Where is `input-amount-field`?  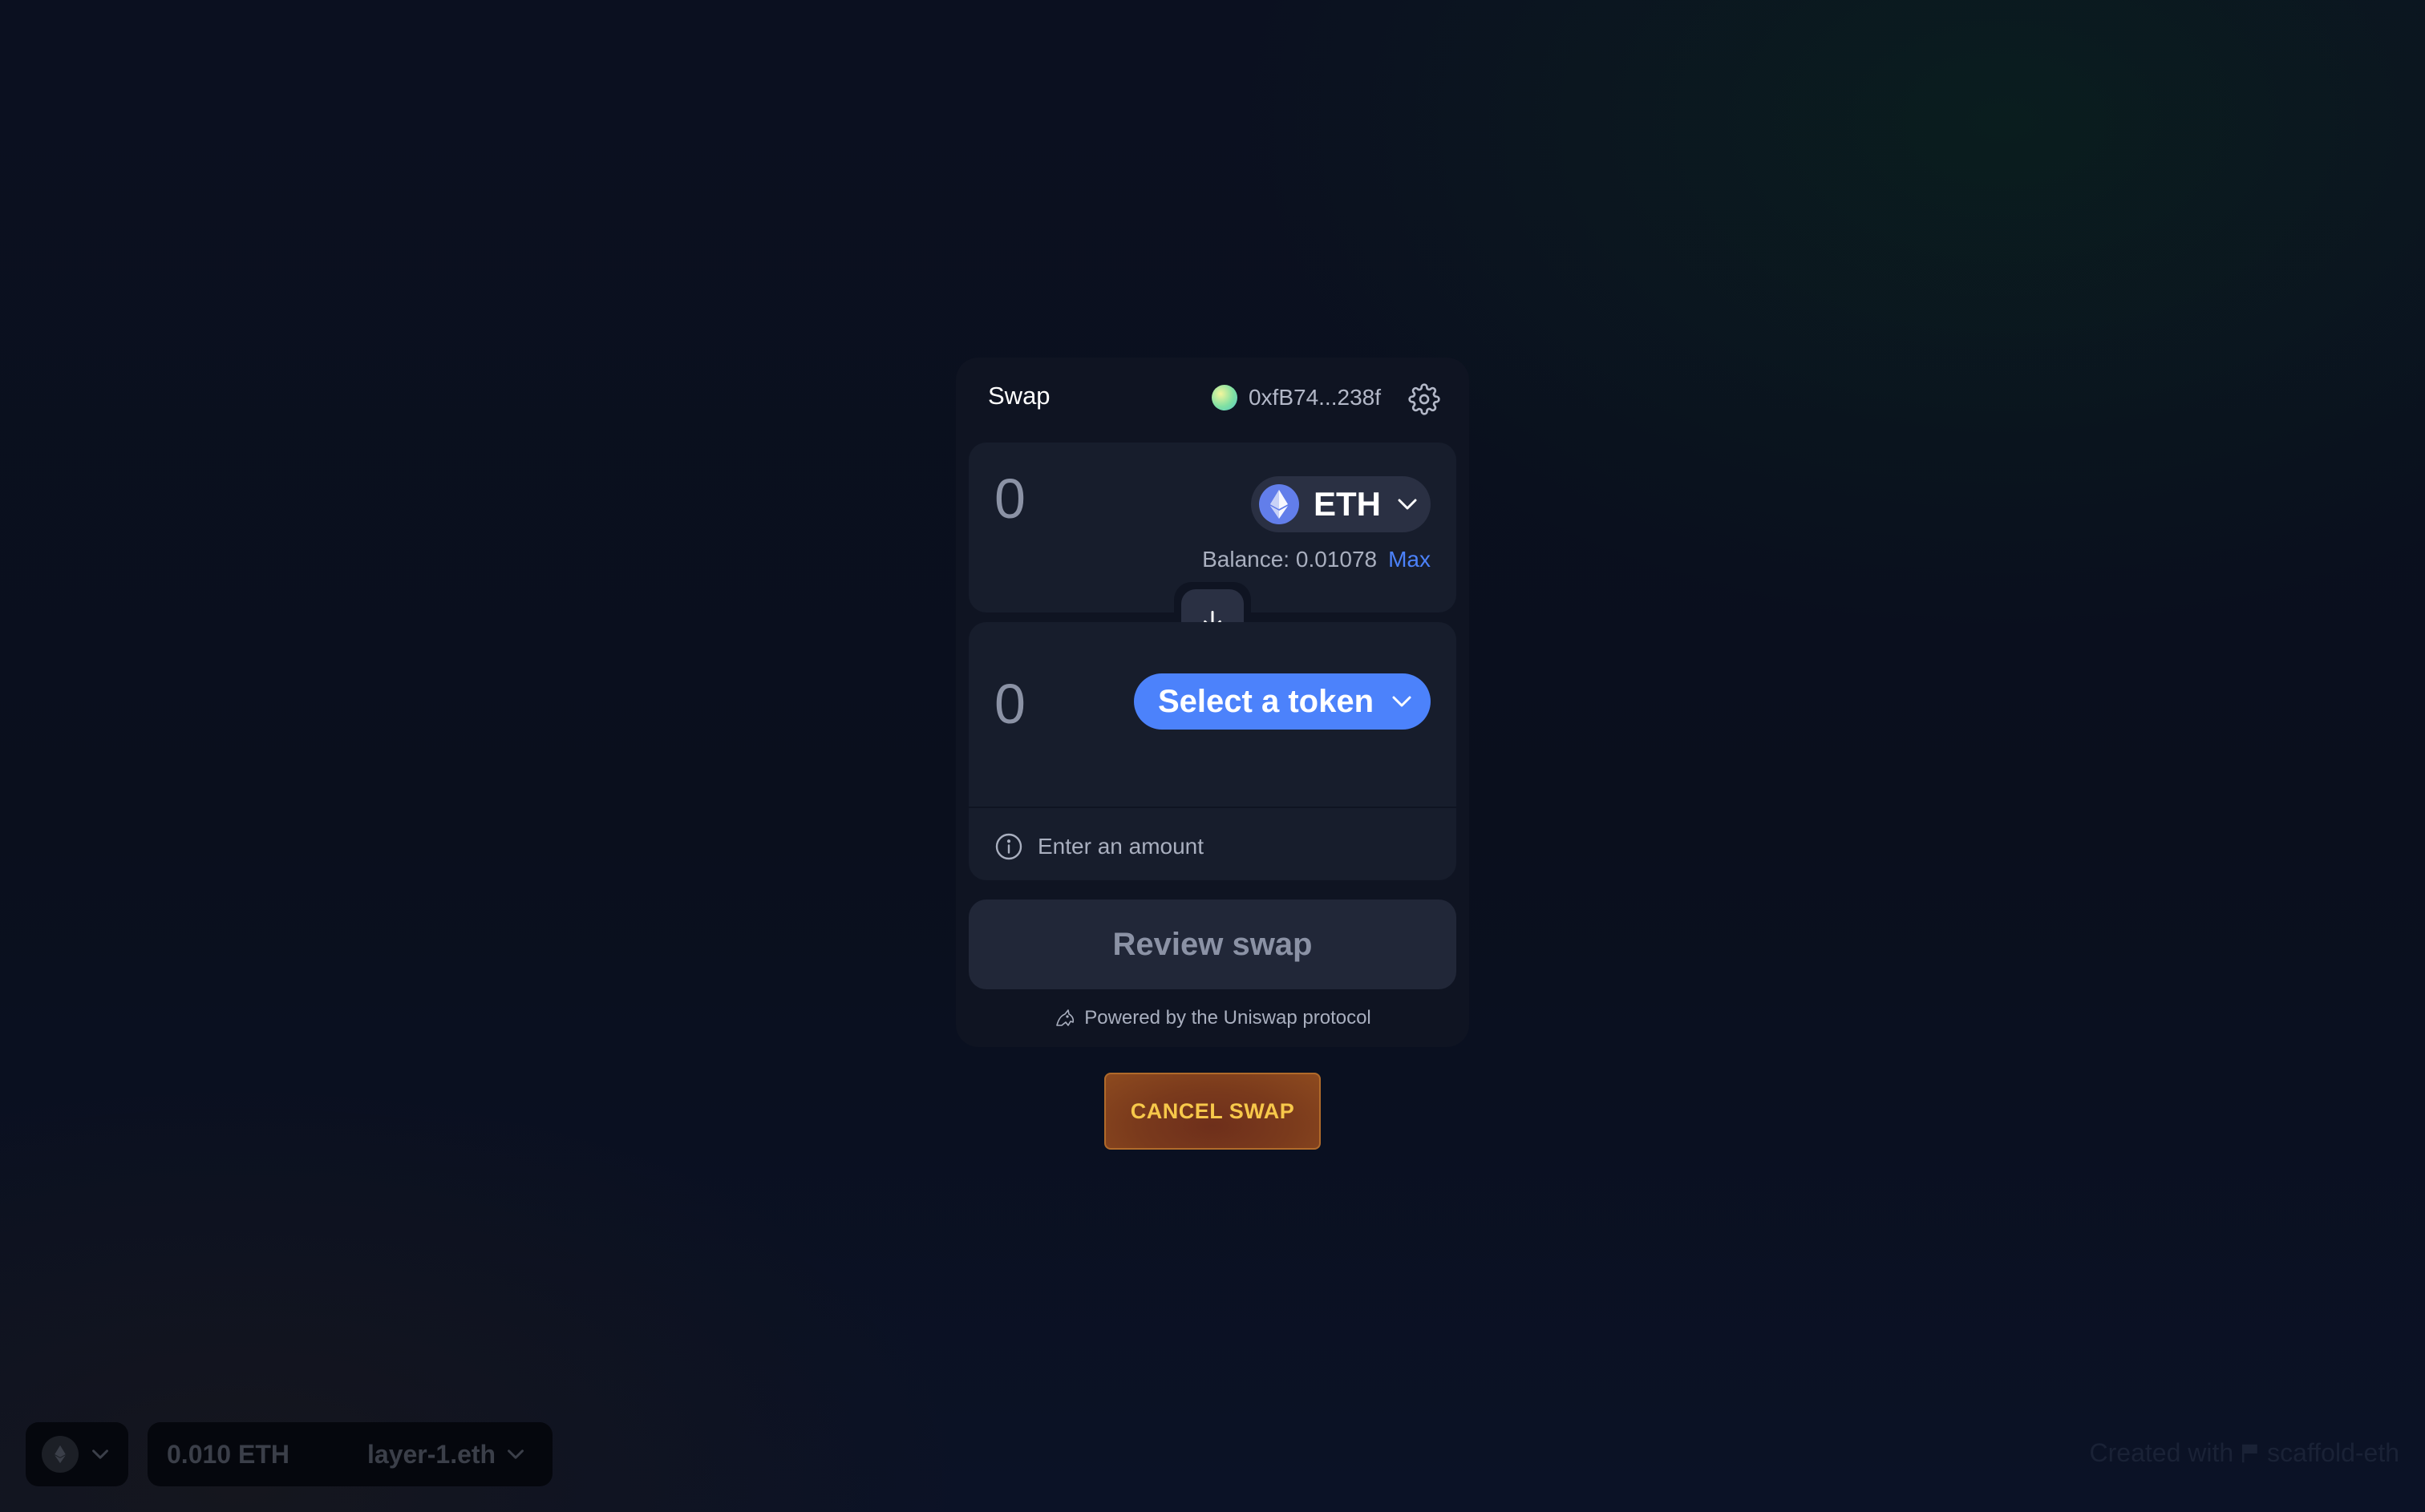
input-amount-field is located at coordinates (1082, 499).